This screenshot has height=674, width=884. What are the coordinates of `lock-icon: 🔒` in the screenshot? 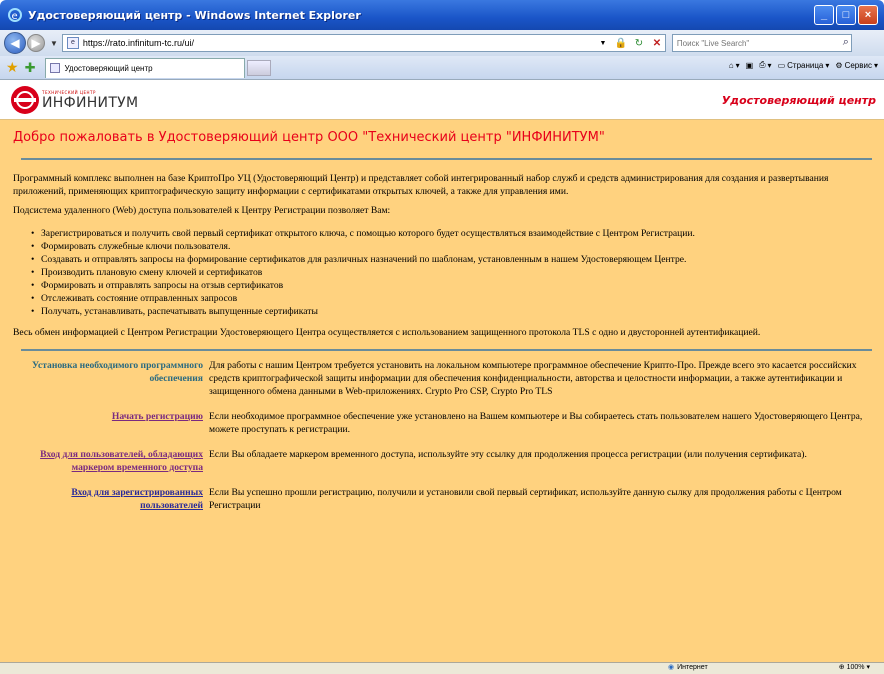 It's located at (621, 43).